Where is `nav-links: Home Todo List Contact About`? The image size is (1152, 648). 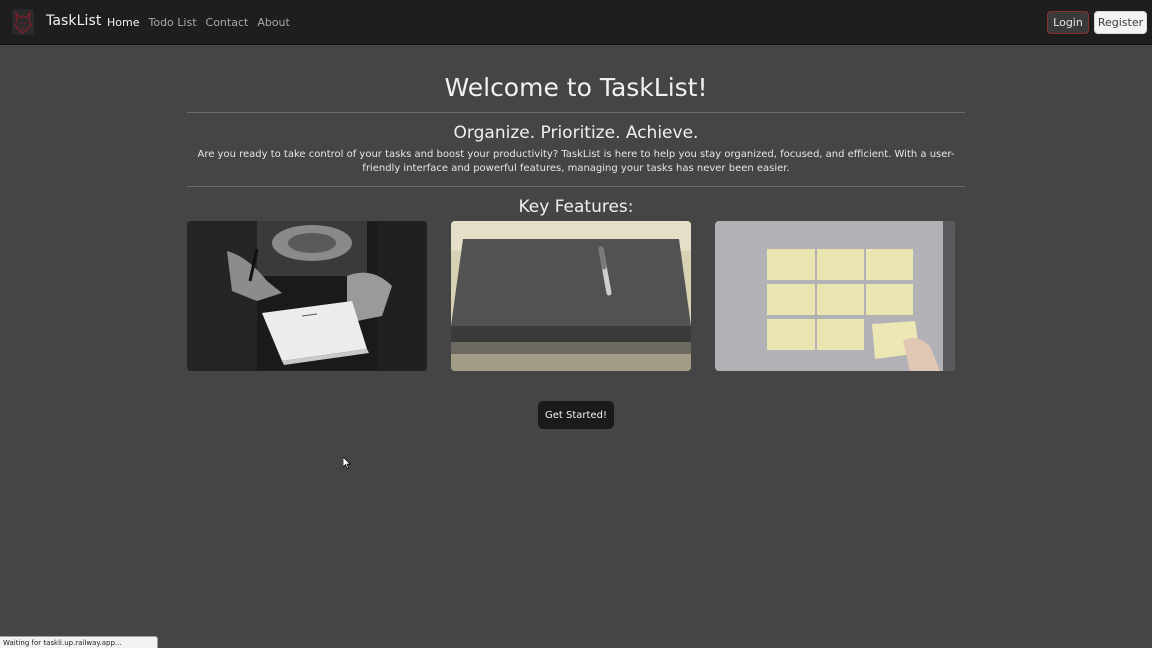
nav-links: Home Todo List Contact About is located at coordinates (203, 22).